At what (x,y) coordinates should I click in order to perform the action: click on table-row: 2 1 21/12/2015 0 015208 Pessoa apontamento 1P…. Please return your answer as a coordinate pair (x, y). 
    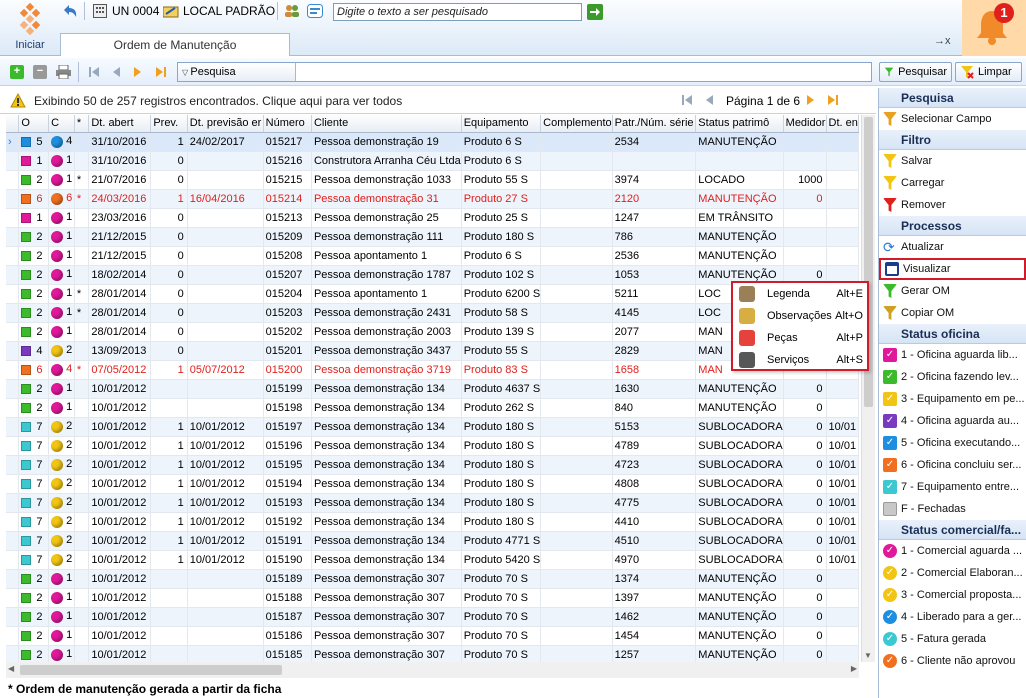
    Looking at the image, I should click on (432, 256).